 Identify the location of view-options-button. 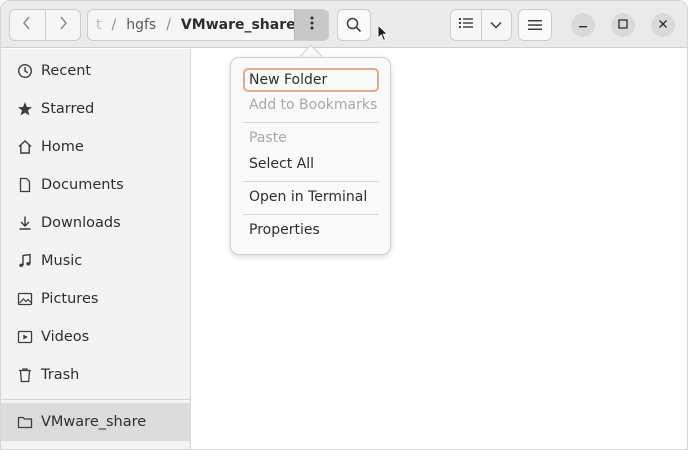
(495, 25).